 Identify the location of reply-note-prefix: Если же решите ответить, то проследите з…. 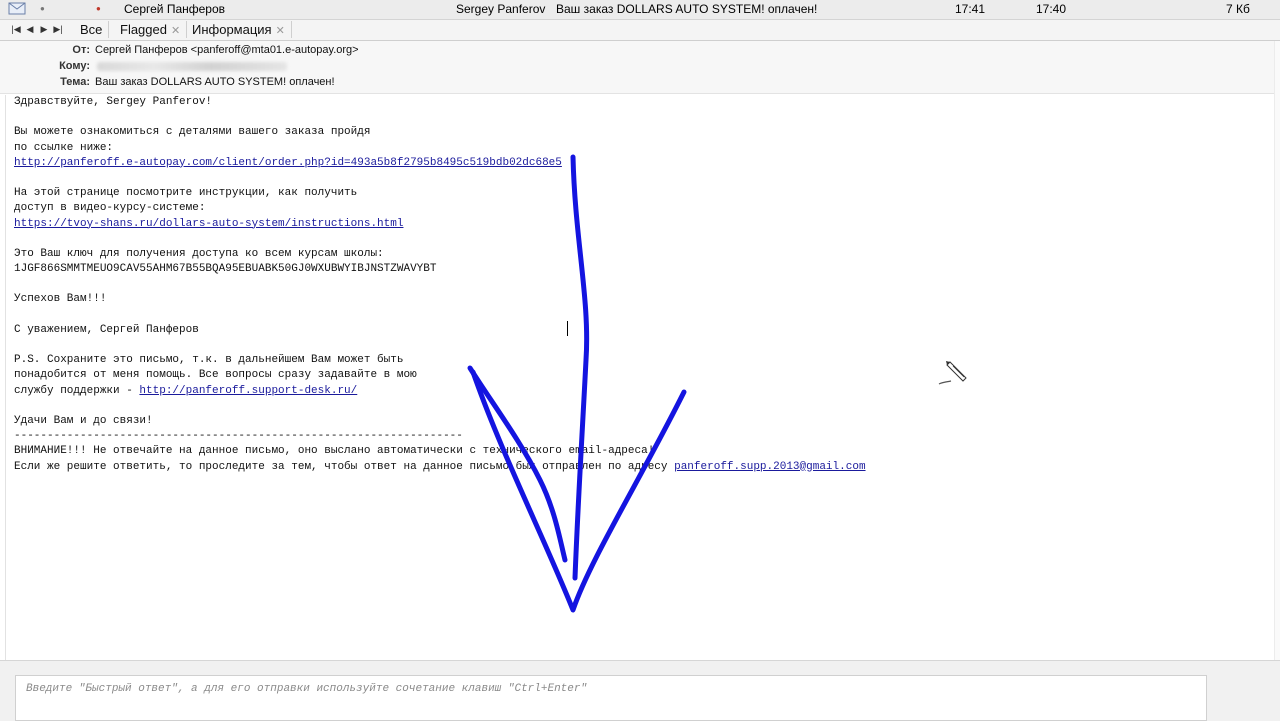
(344, 466).